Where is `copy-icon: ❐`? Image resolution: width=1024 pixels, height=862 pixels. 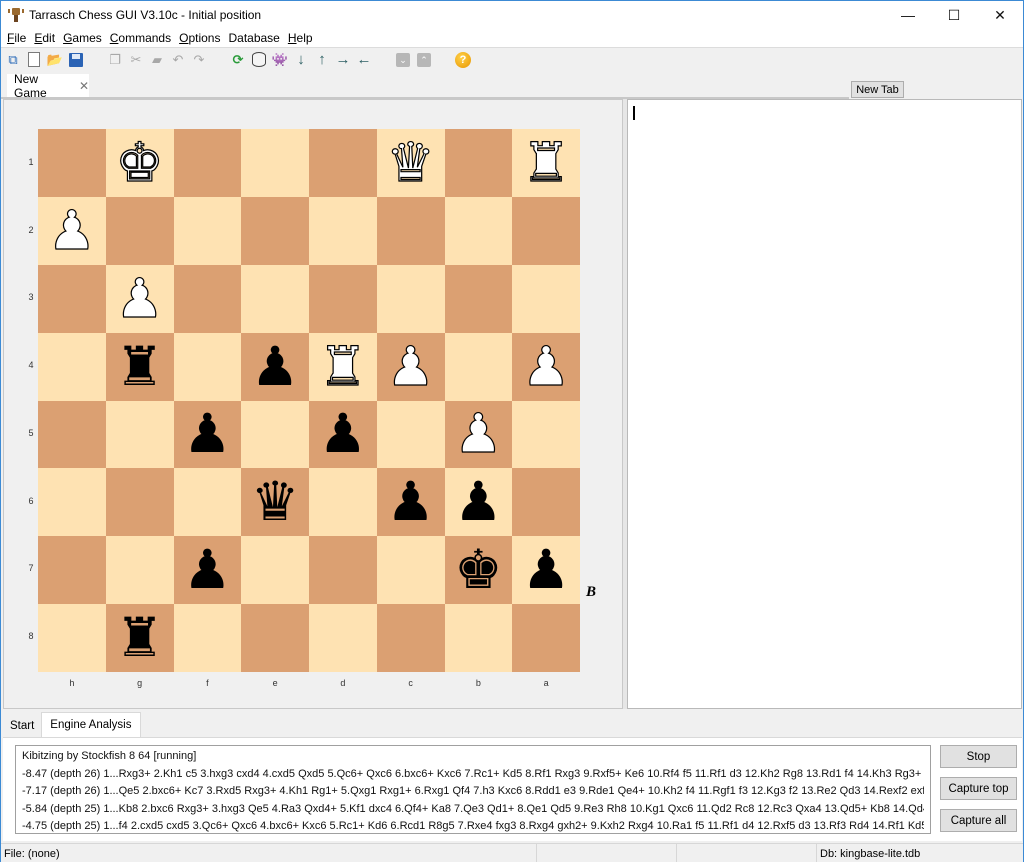
copy-icon: ❐ is located at coordinates (115, 60).